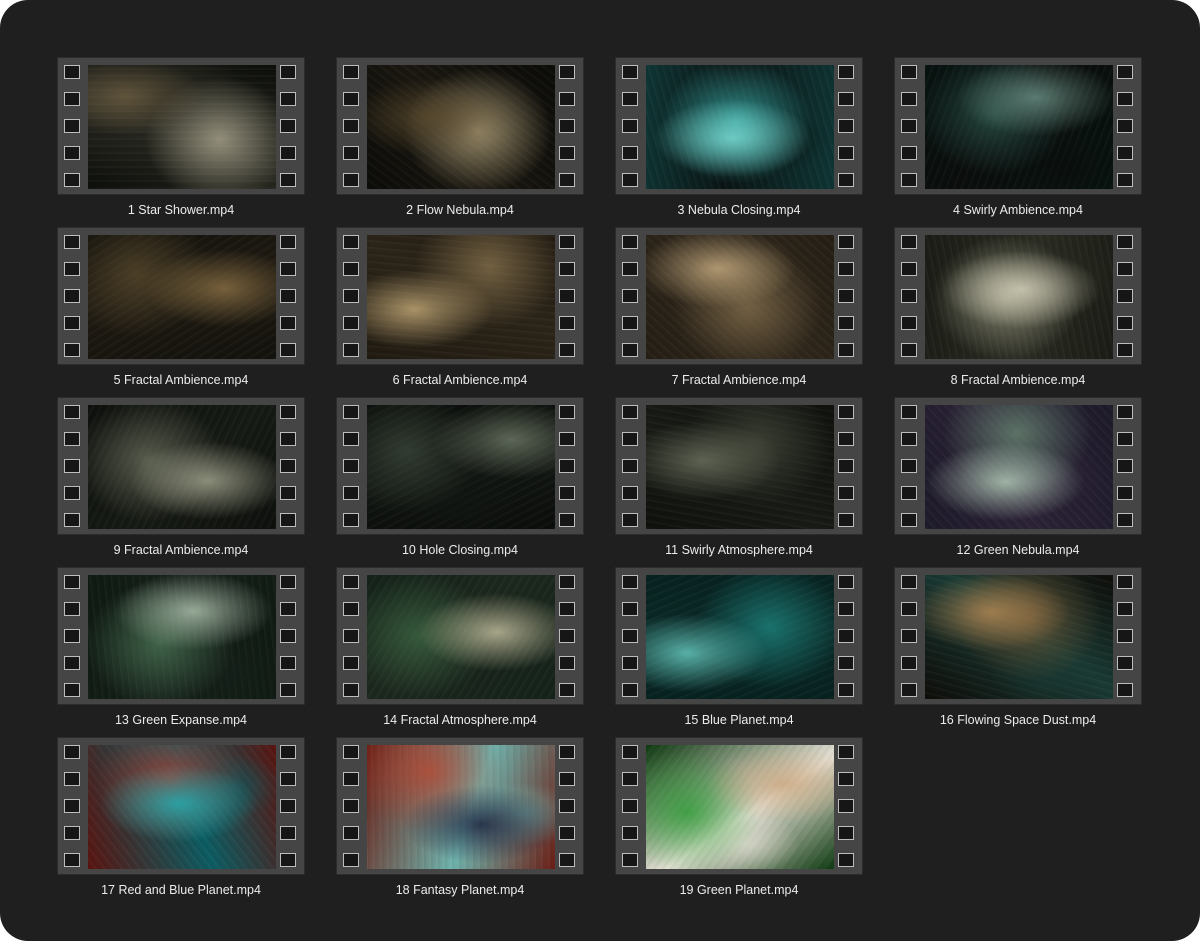  I want to click on video-file-item: 10 Hole Closing.mp4, so click(460, 481).